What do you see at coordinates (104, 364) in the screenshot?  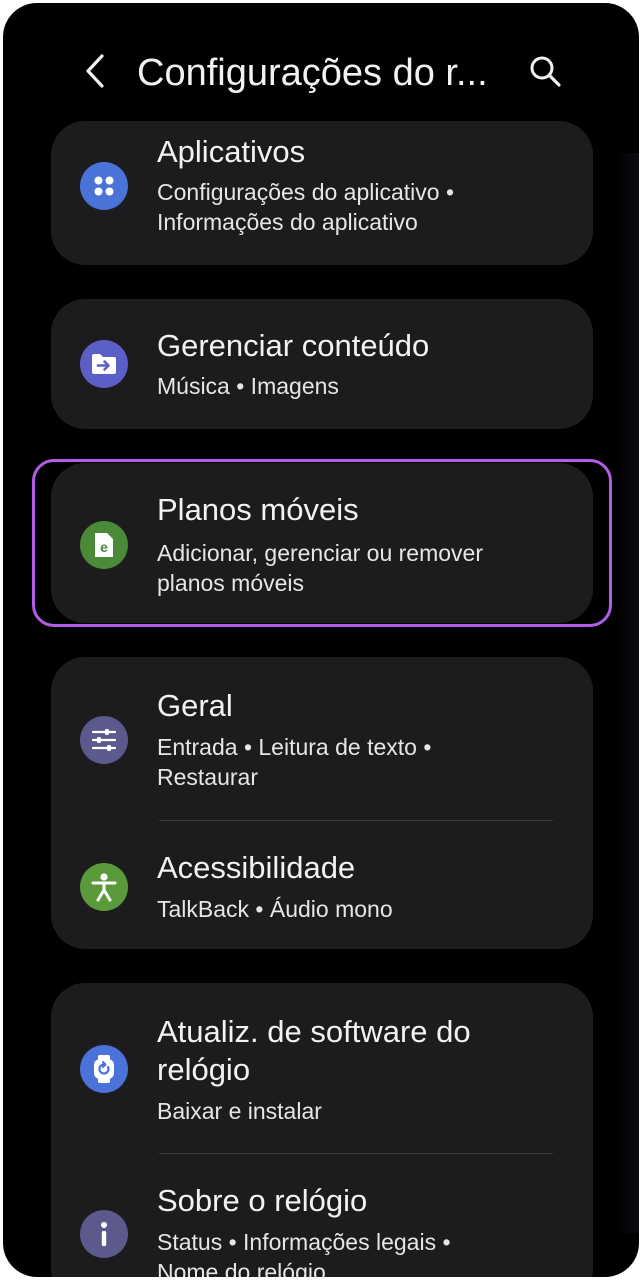 I see `folder-transfer-icon` at bounding box center [104, 364].